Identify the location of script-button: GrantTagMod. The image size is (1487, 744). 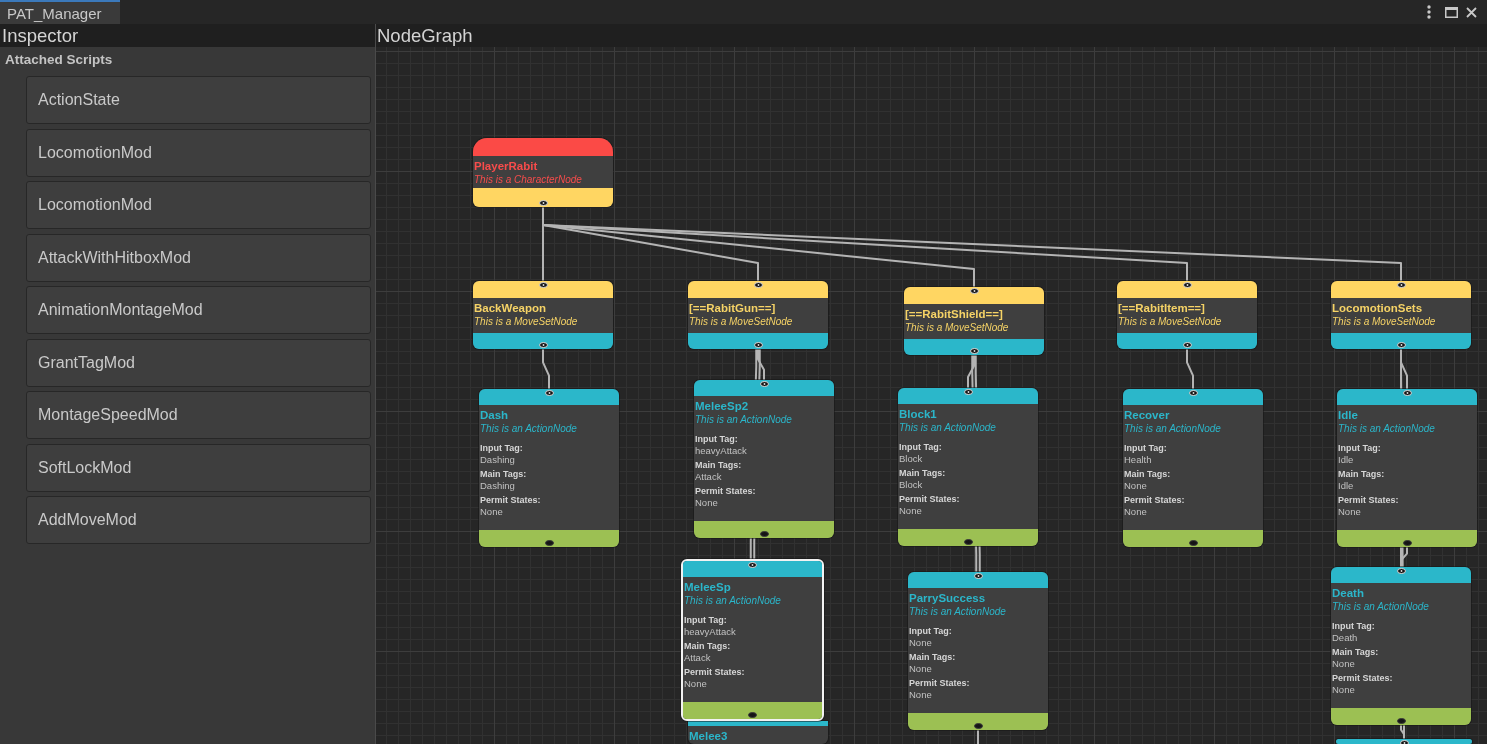
(198, 362).